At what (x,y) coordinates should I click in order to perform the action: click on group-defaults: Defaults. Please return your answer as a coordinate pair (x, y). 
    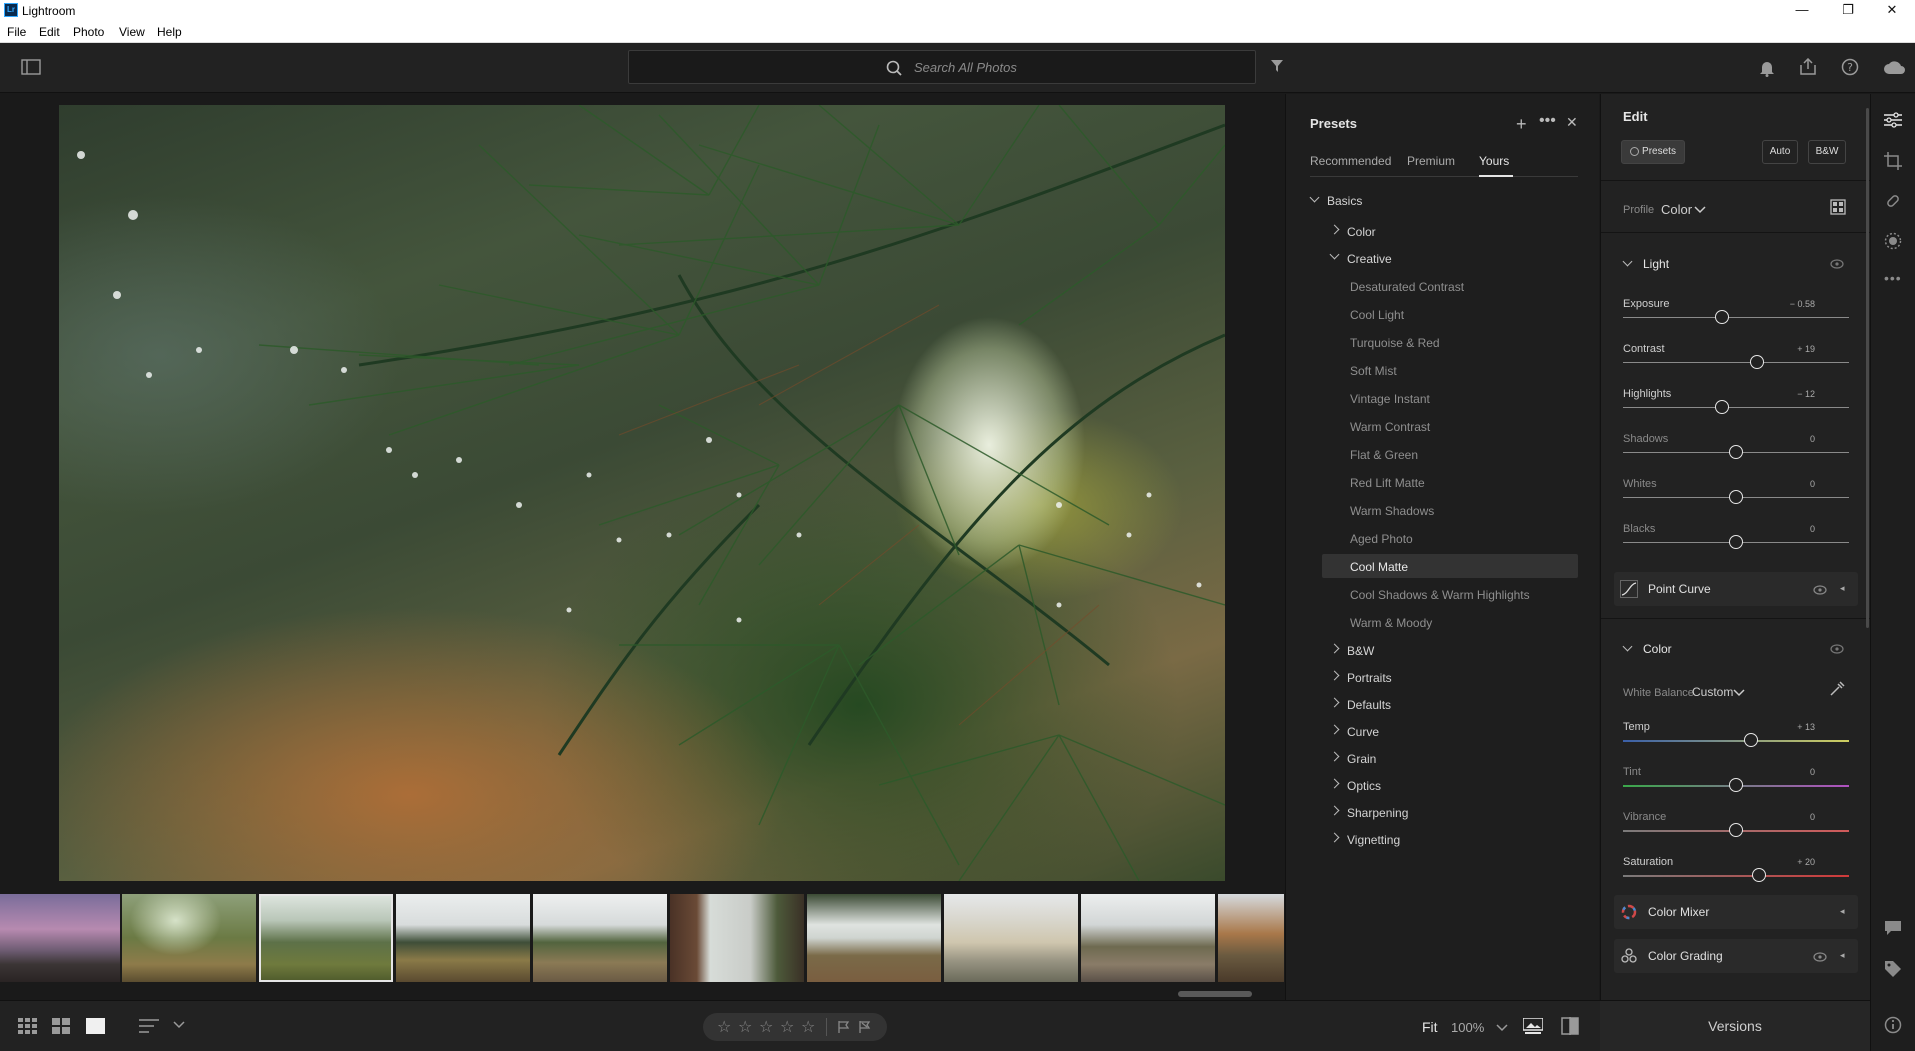
    Looking at the image, I should click on (1369, 705).